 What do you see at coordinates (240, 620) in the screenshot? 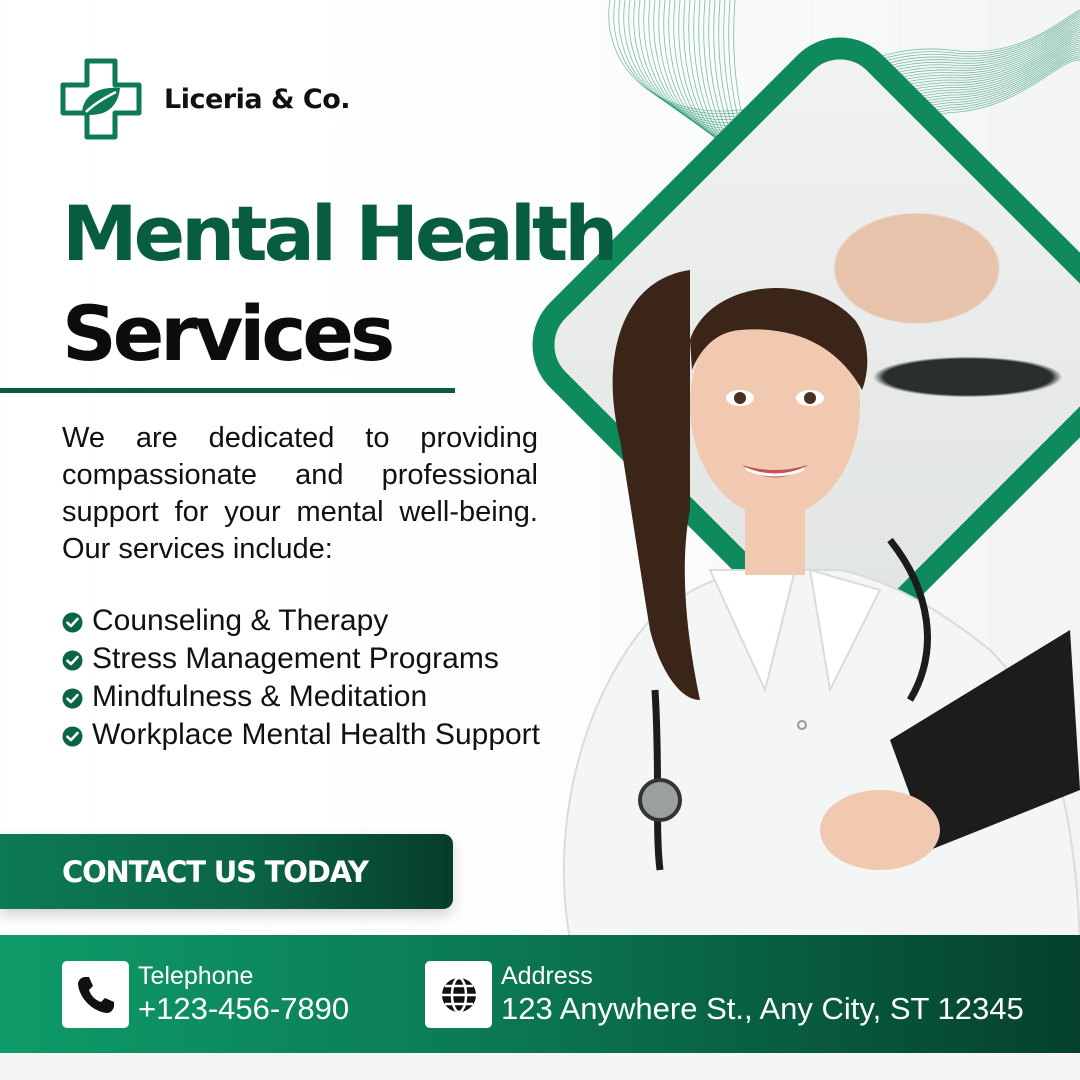
I see `service-label: Counseling & Therapy` at bounding box center [240, 620].